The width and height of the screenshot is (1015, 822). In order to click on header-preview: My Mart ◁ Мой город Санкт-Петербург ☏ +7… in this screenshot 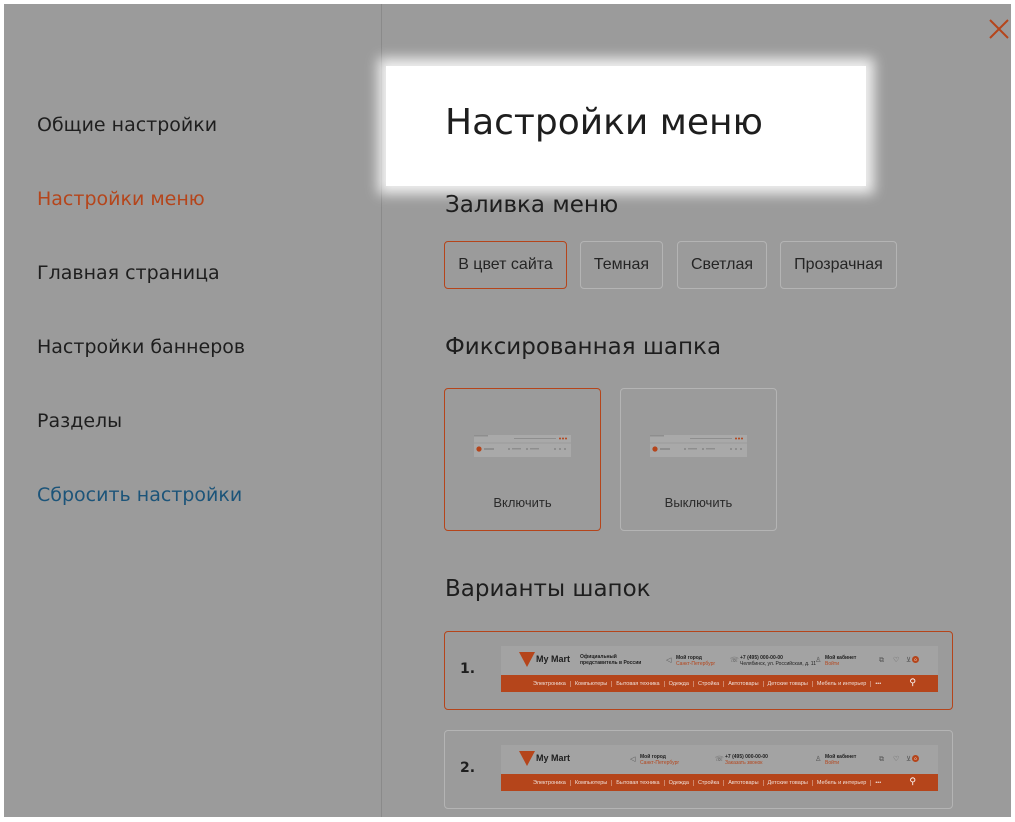, I will do `click(719, 769)`.